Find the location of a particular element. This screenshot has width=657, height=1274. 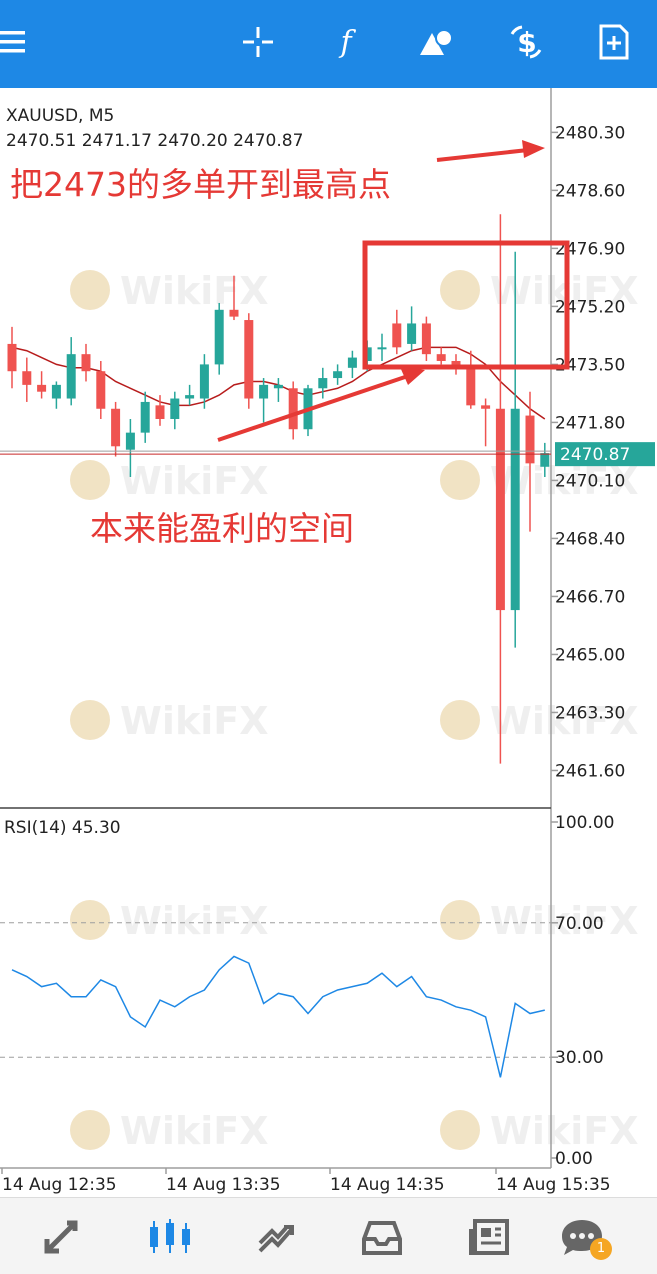

price-tick-label: 2471.80 is located at coordinates (590, 423).